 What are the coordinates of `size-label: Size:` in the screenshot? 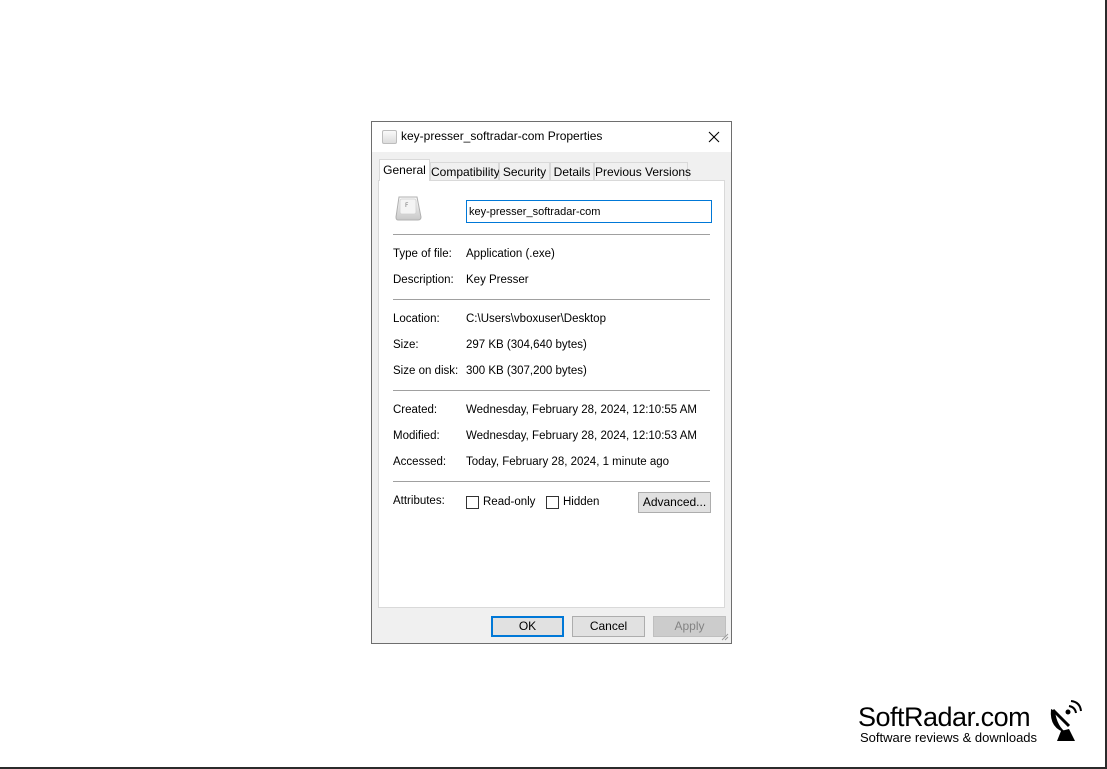 It's located at (406, 345).